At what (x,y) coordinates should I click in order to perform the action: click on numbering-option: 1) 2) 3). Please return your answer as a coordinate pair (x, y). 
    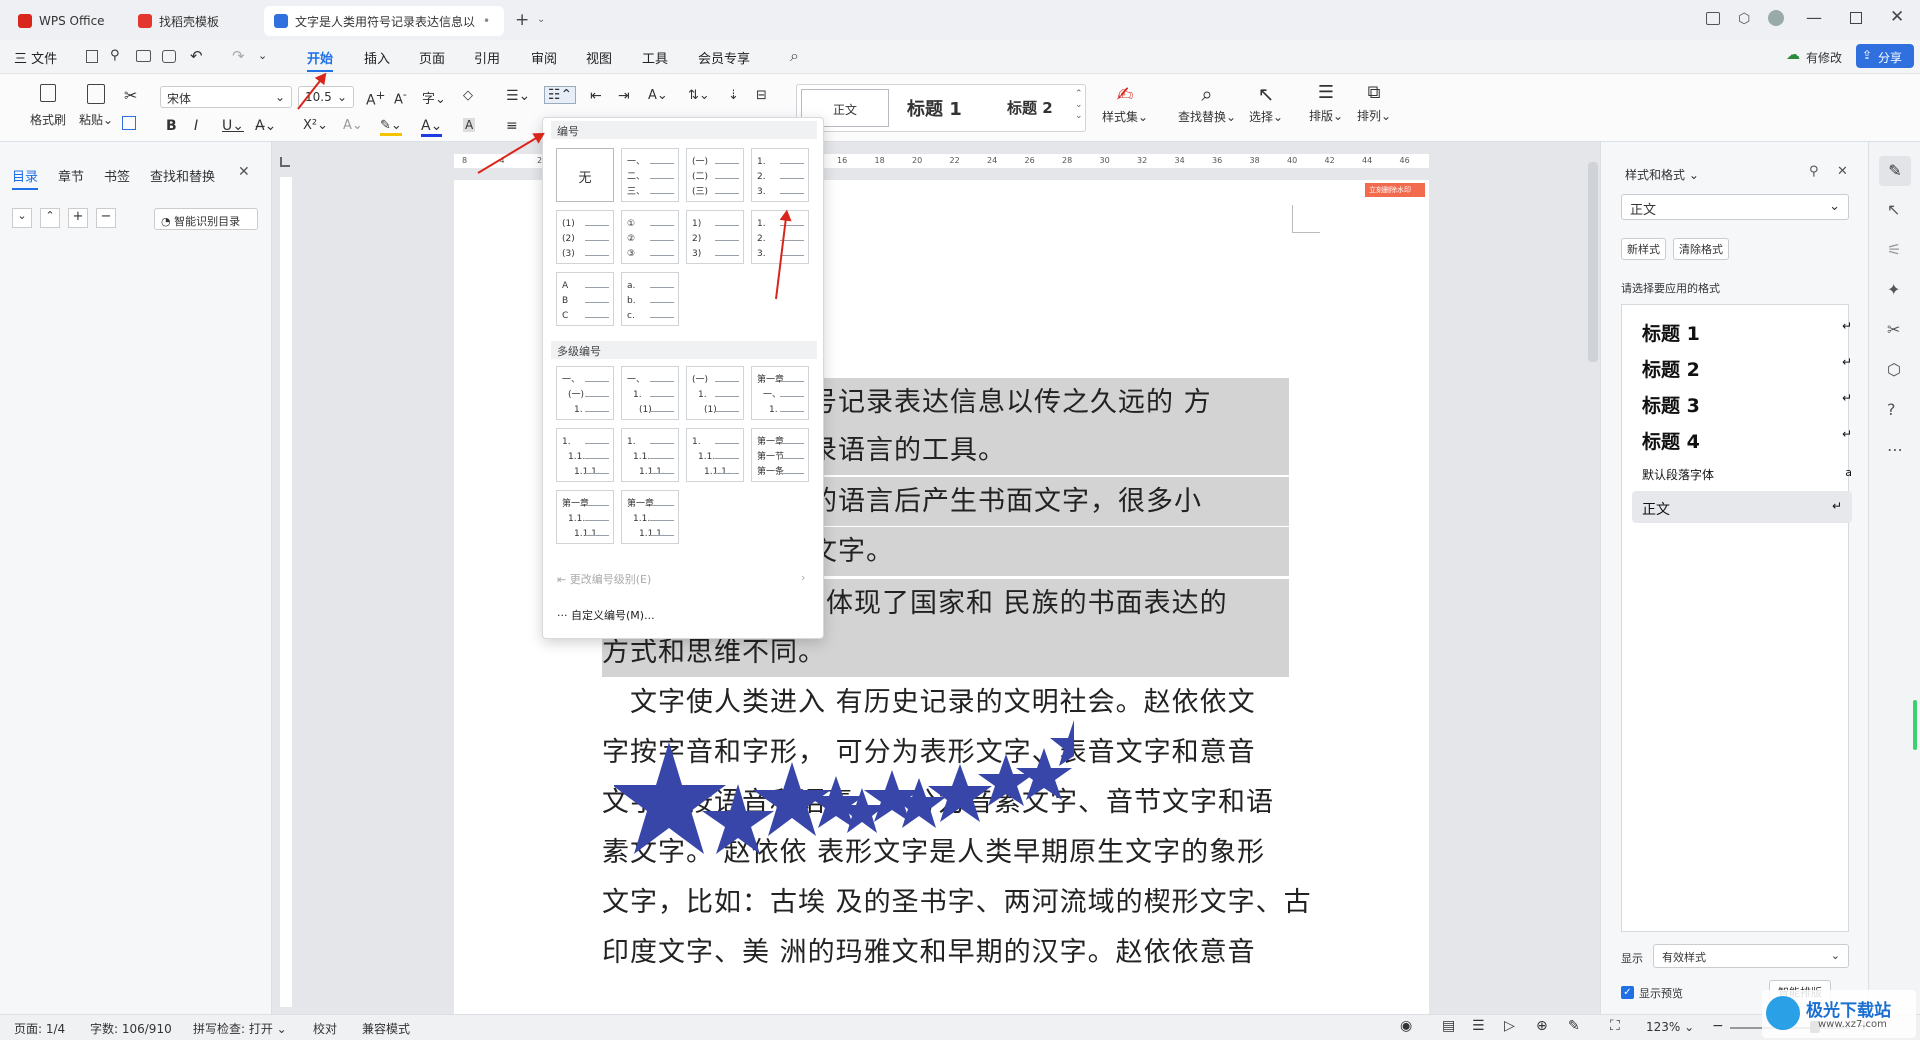
    Looking at the image, I should click on (715, 237).